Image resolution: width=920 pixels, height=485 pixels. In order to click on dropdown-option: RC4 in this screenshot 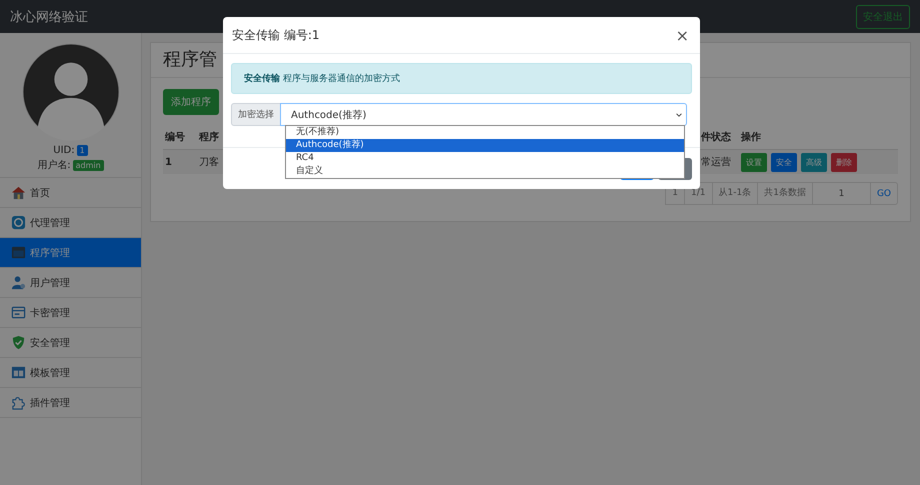, I will do `click(485, 158)`.